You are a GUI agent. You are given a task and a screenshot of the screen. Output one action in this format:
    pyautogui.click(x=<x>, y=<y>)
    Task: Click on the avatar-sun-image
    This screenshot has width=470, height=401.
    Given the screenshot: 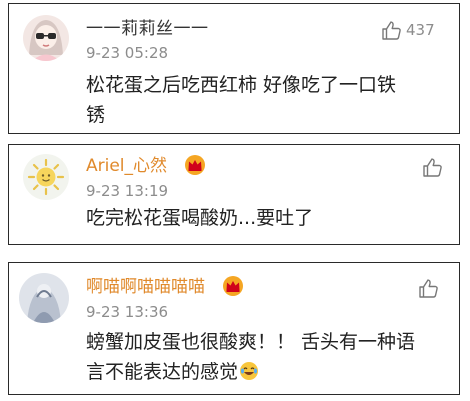 What is the action you would take?
    pyautogui.click(x=46, y=177)
    